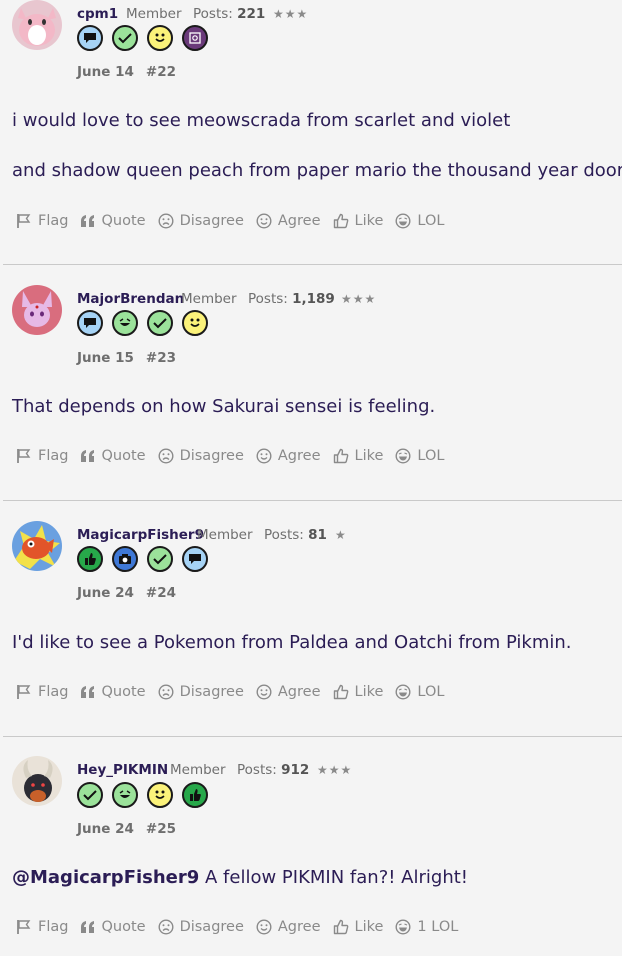 The width and height of the screenshot is (622, 956). What do you see at coordinates (97, 14) in the screenshot?
I see `username: cpm1` at bounding box center [97, 14].